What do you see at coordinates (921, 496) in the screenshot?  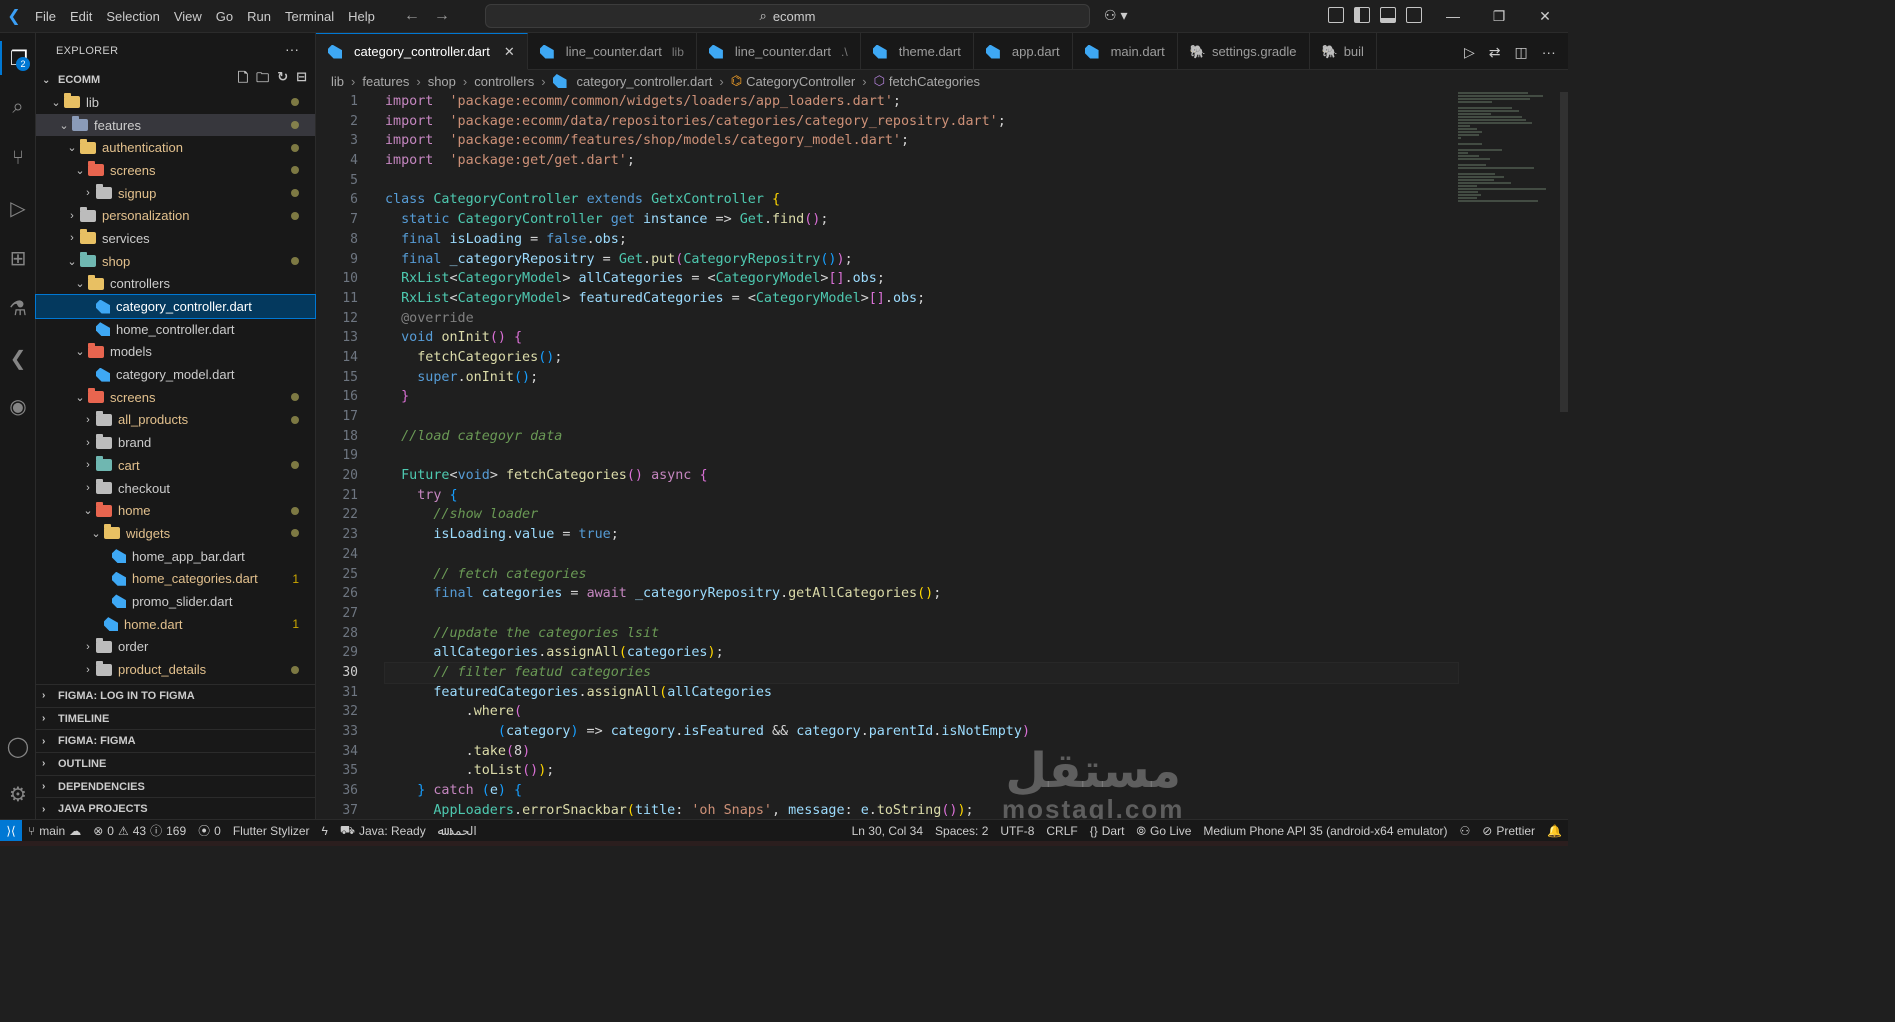 I see `code-line: try {` at bounding box center [921, 496].